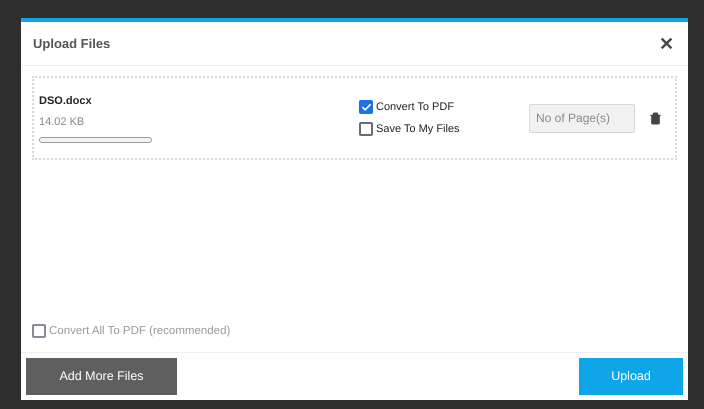 Image resolution: width=704 pixels, height=409 pixels. What do you see at coordinates (415, 107) in the screenshot?
I see `option-label: Convert To PDF` at bounding box center [415, 107].